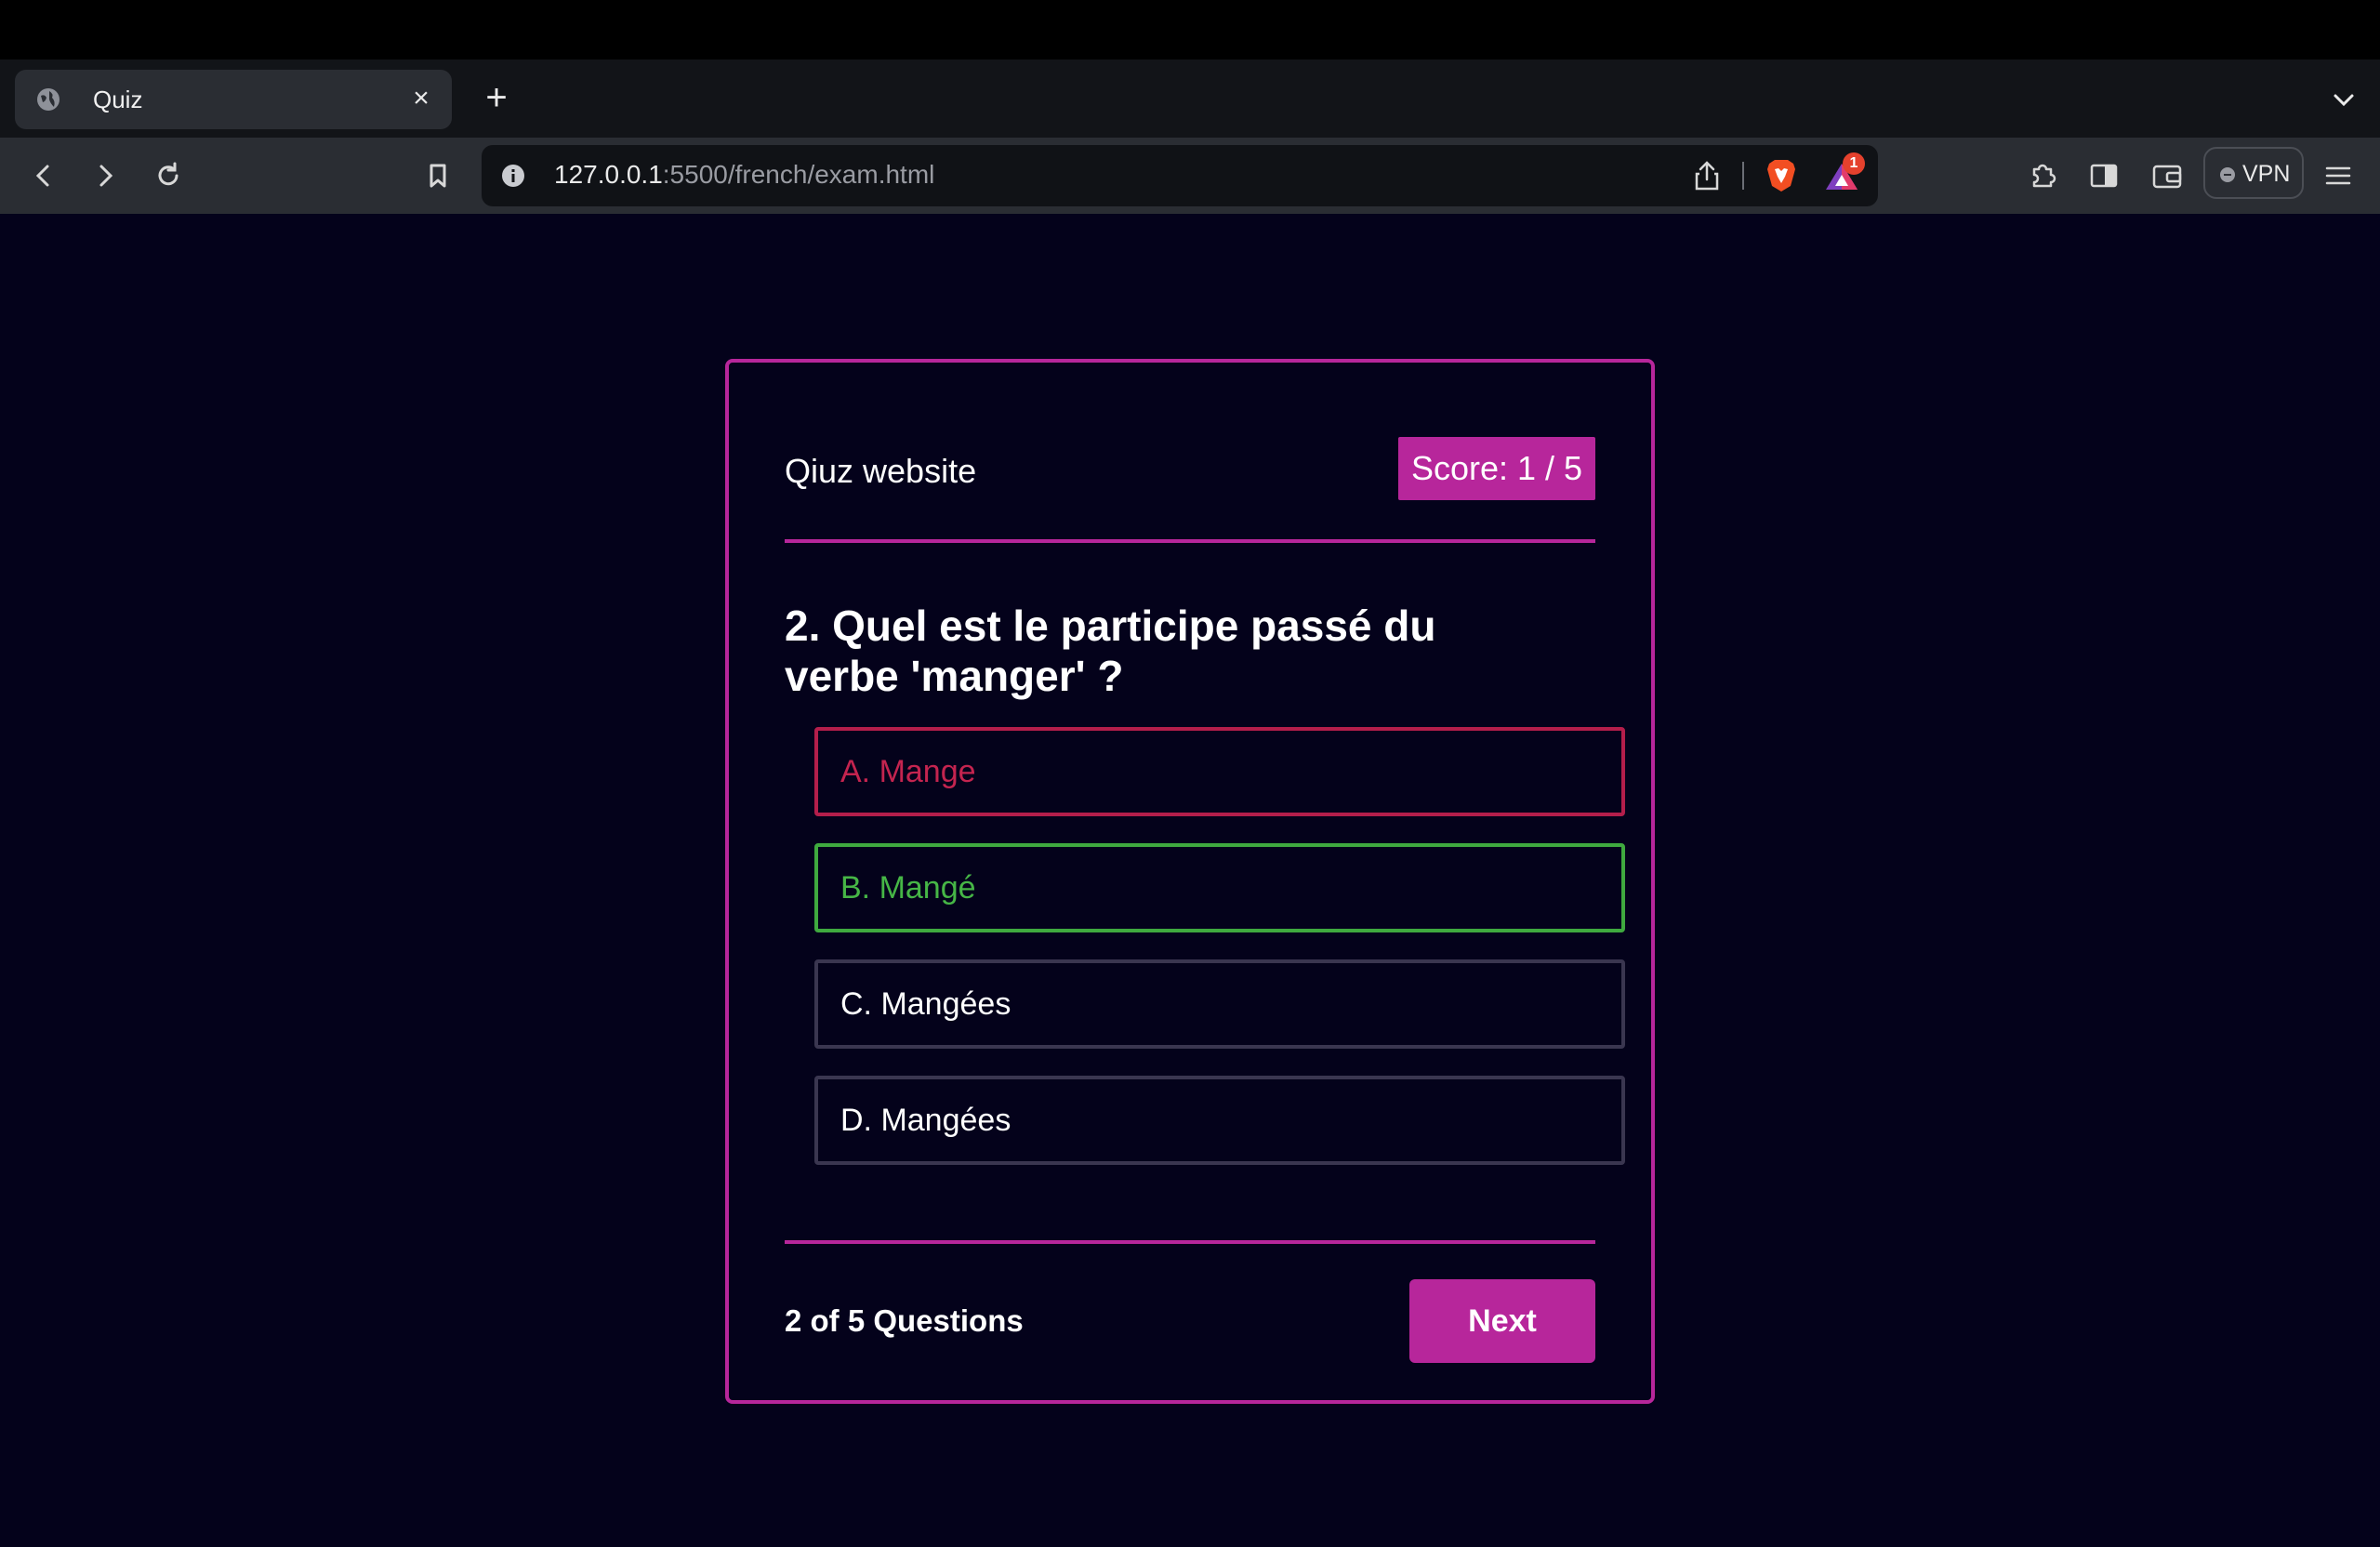 The width and height of the screenshot is (2380, 1547). I want to click on rewards-badge: 1, so click(1854, 163).